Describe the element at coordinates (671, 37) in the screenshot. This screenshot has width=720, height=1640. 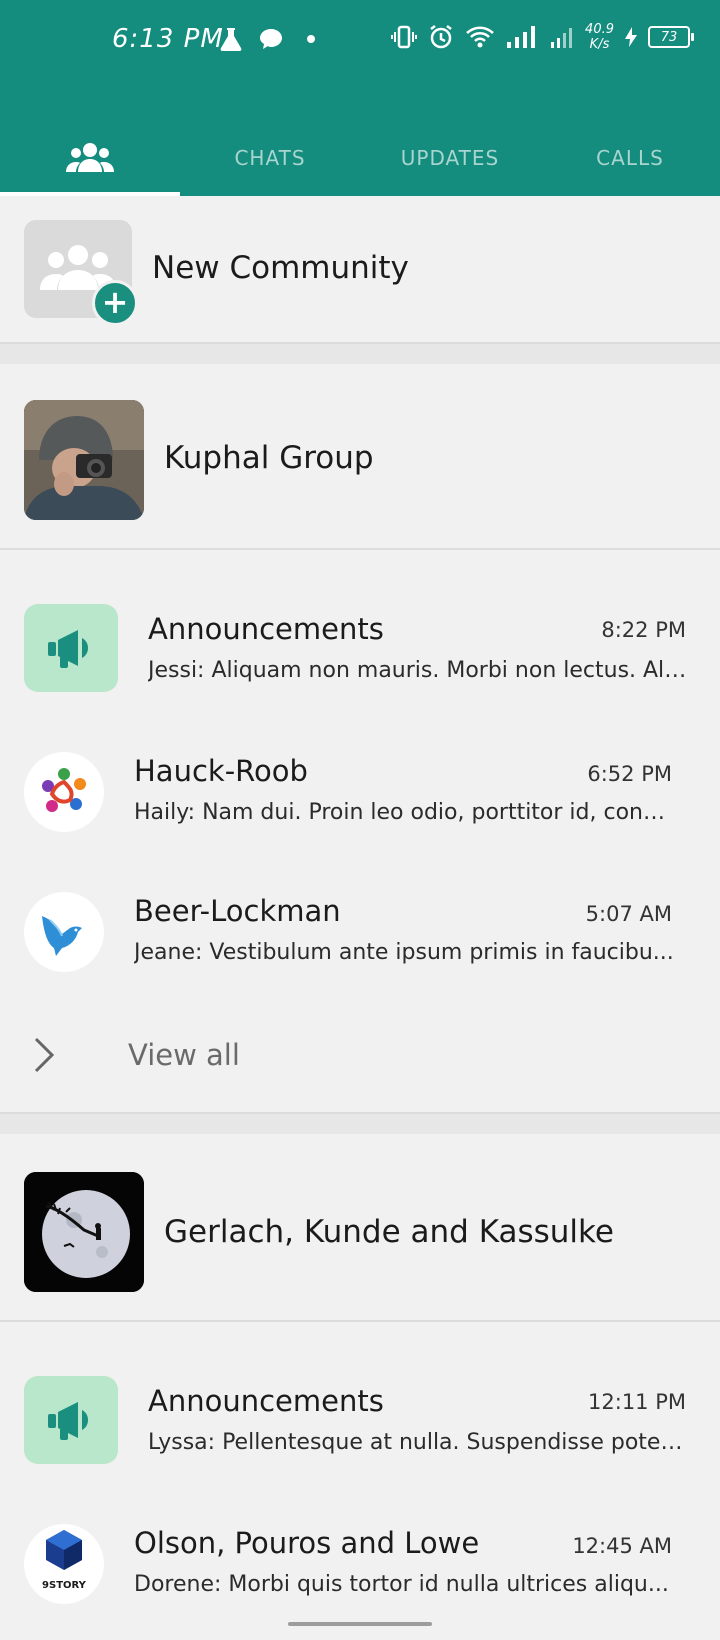
I see `battery-indicator: 73` at that location.